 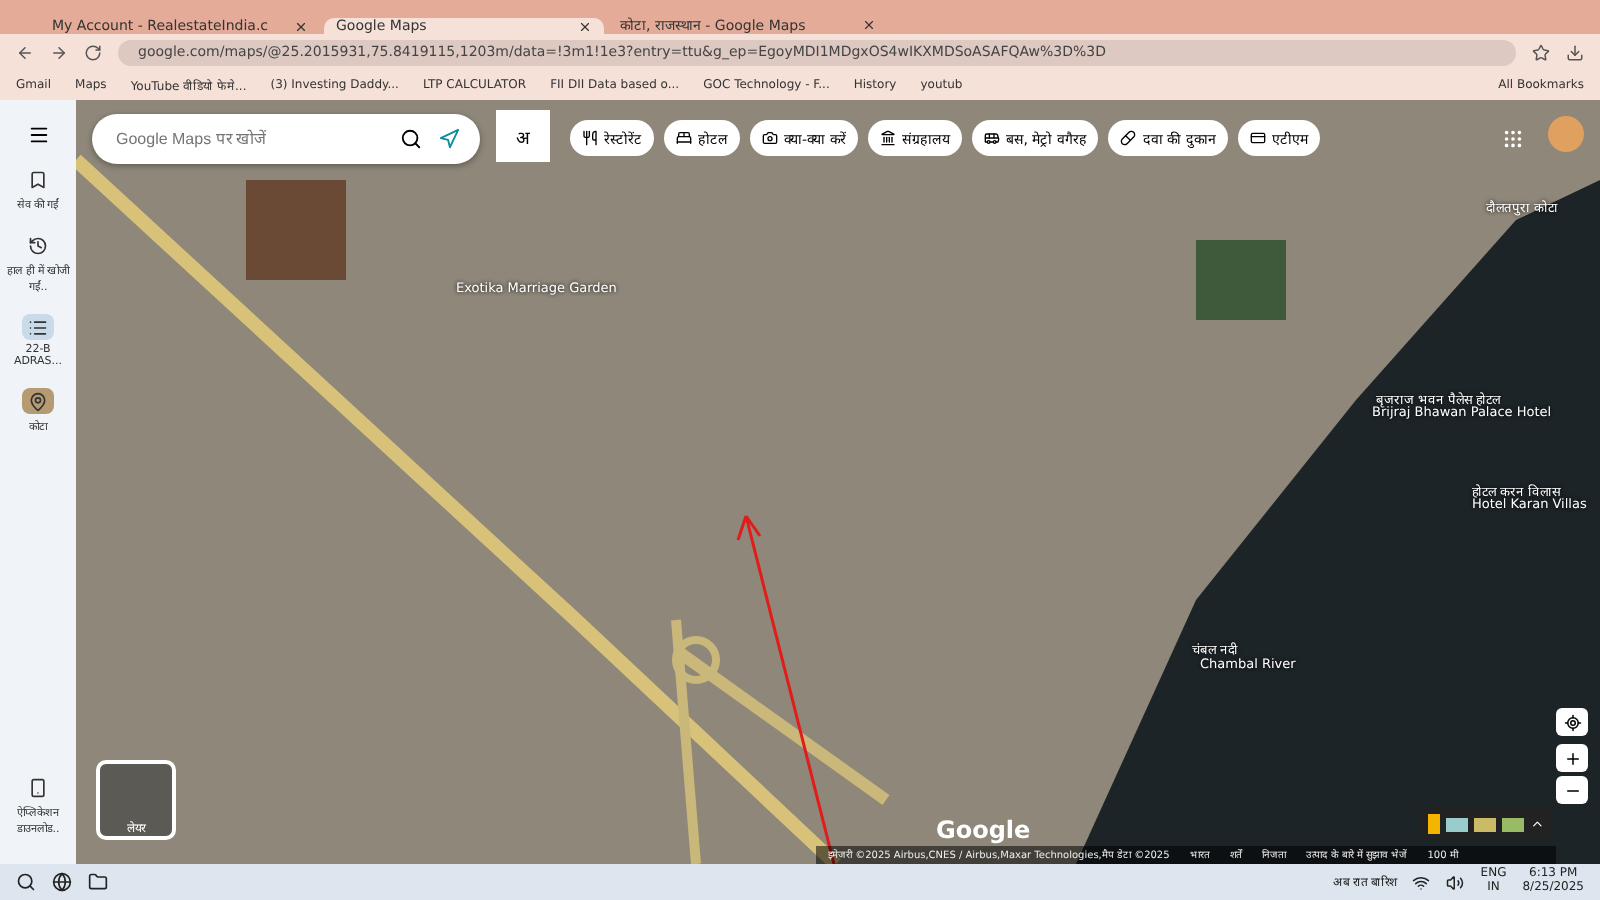 I want to click on reload-icon, so click(x=93, y=52).